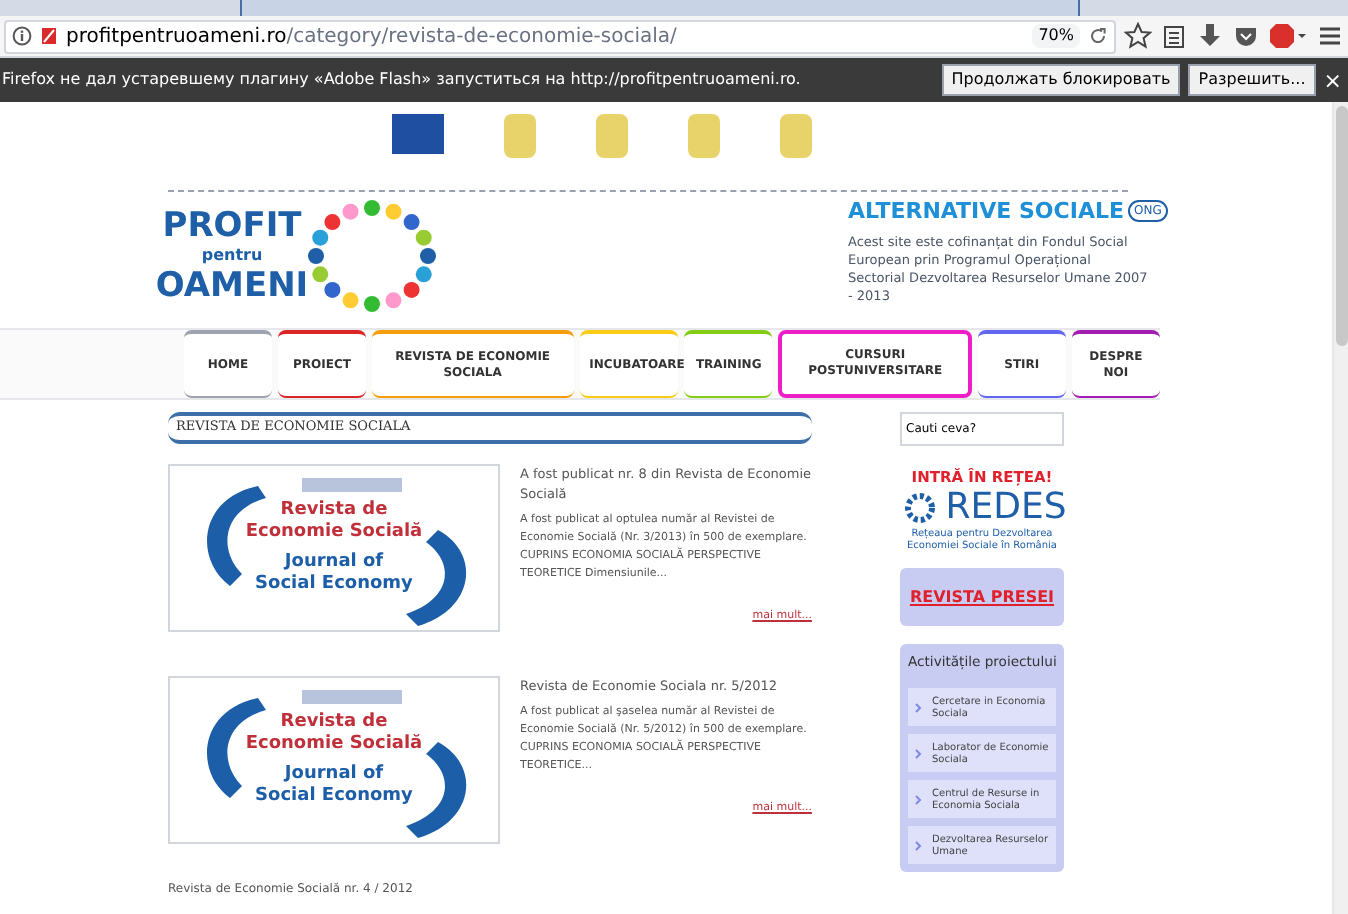 This screenshot has height=914, width=1348. I want to click on logo-text: PROFIT, so click(232, 226).